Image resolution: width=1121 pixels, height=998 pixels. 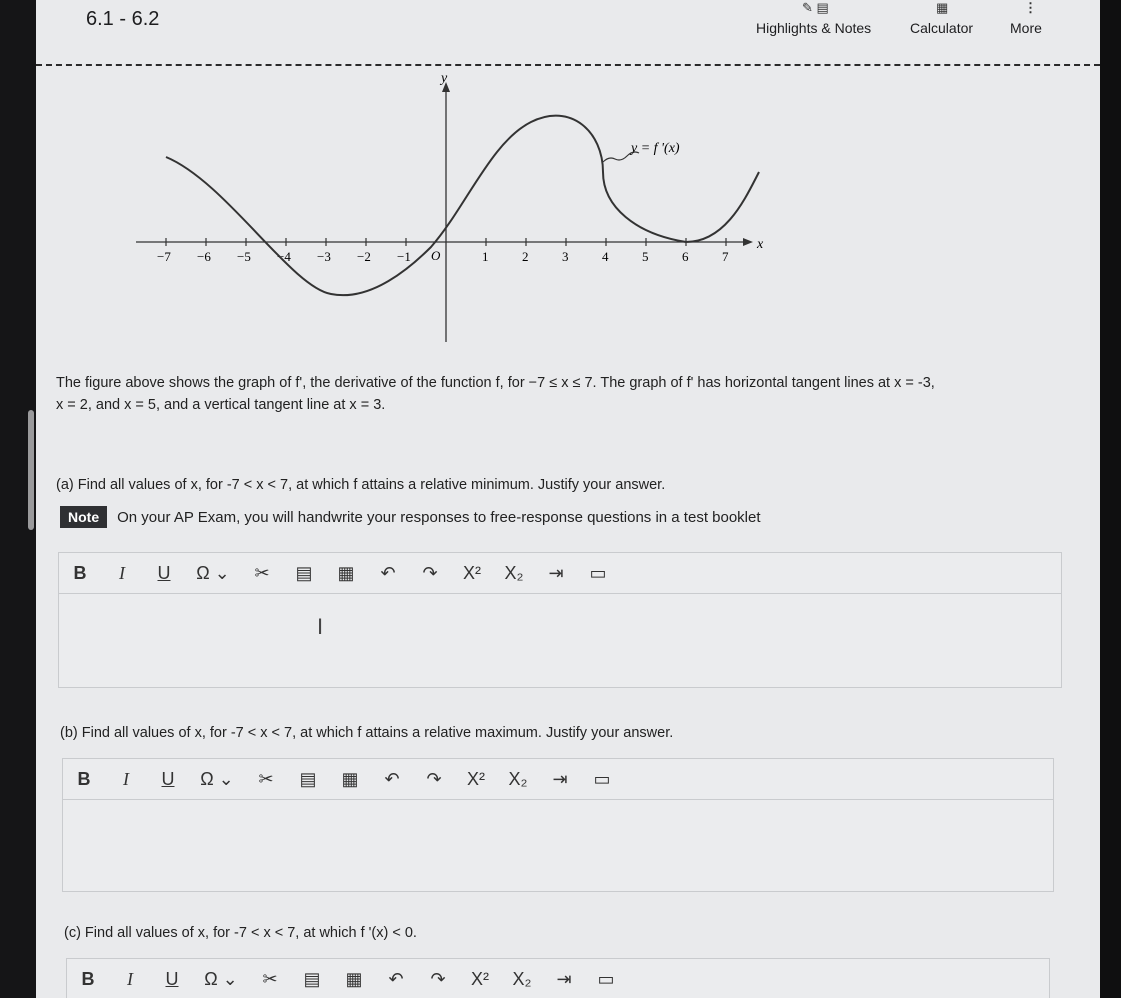 I want to click on x-tick-label: 7, so click(x=725, y=256).